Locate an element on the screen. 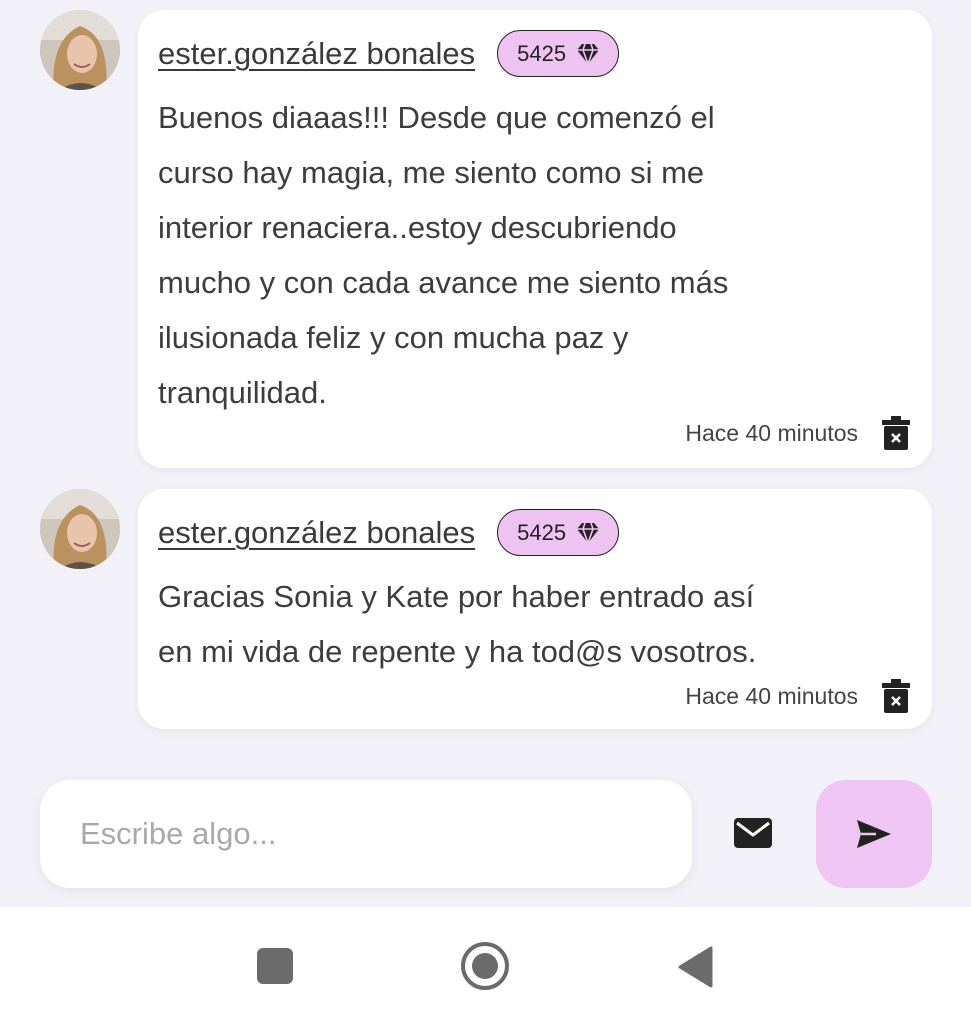 The width and height of the screenshot is (971, 1024). message-composer is located at coordinates (486, 834).